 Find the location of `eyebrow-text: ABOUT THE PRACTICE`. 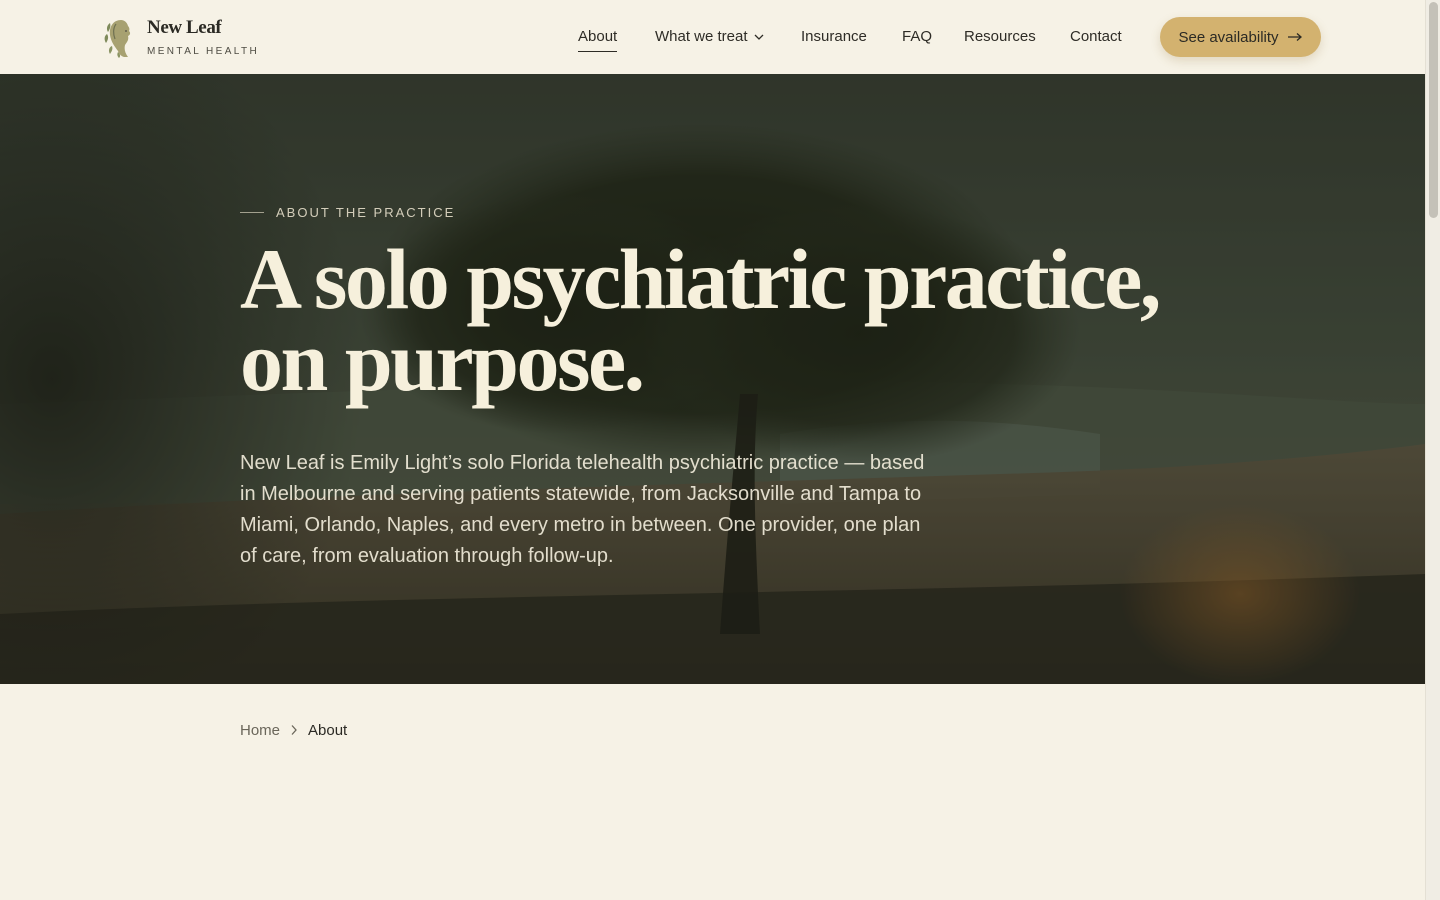

eyebrow-text: ABOUT THE PRACTICE is located at coordinates (366, 212).